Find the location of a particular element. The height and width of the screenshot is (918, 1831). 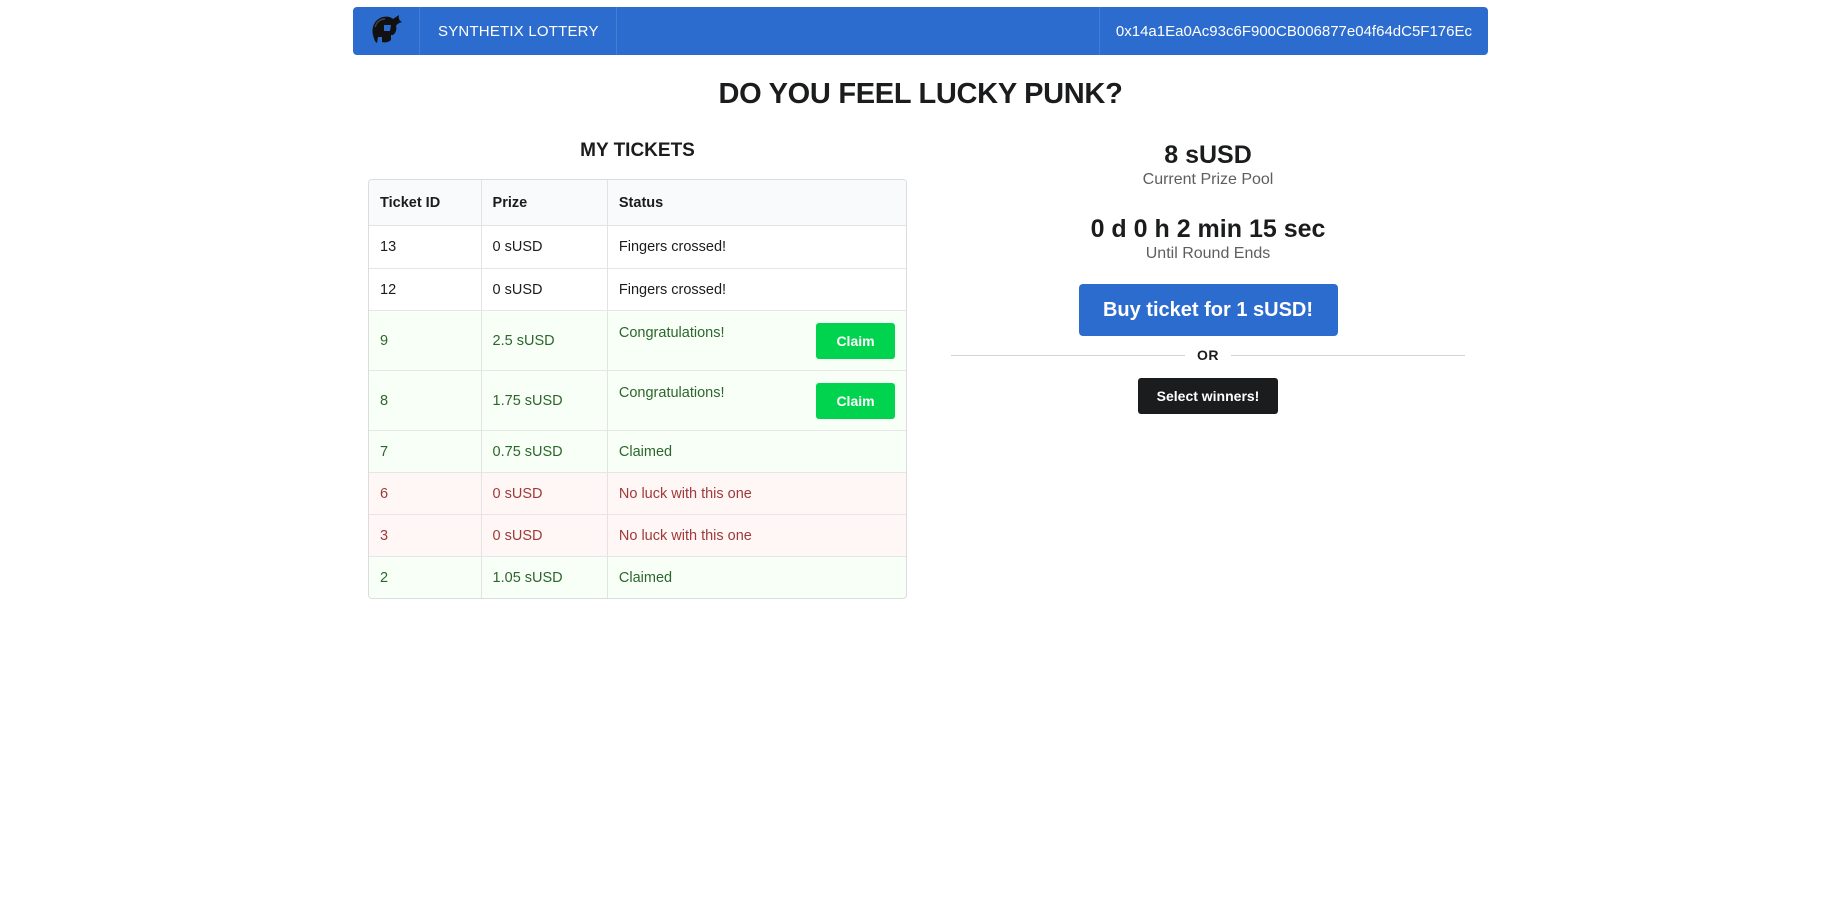

table-row: 13 0 sUSD Fingers crossed! is located at coordinates (637, 247).